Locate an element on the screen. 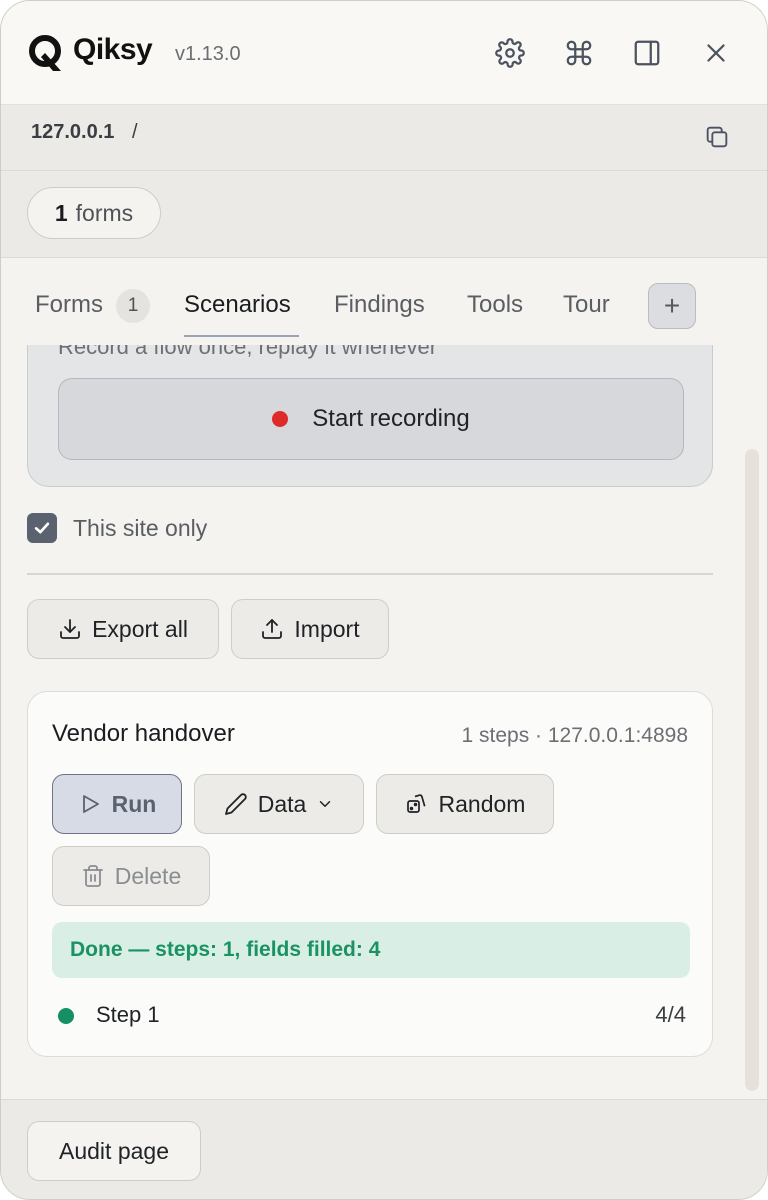 Image resolution: width=768 pixels, height=1200 pixels. forms-count-chip: 1 forms is located at coordinates (94, 213).